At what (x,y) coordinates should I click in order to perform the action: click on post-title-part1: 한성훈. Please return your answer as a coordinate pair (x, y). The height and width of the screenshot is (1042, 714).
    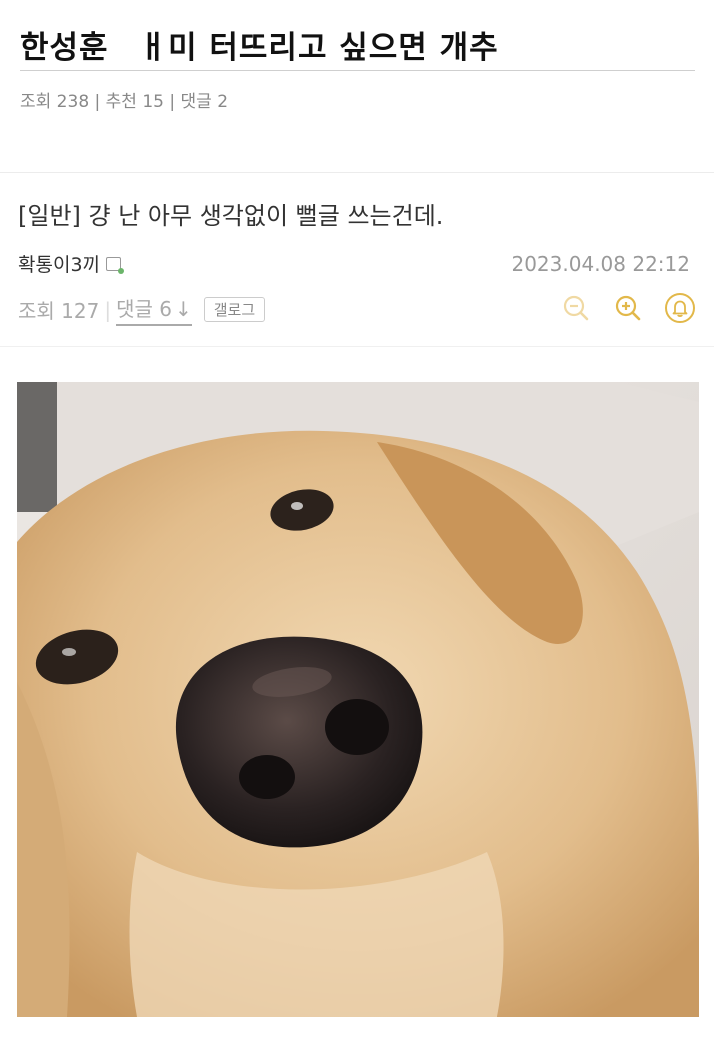
    Looking at the image, I should click on (64, 48).